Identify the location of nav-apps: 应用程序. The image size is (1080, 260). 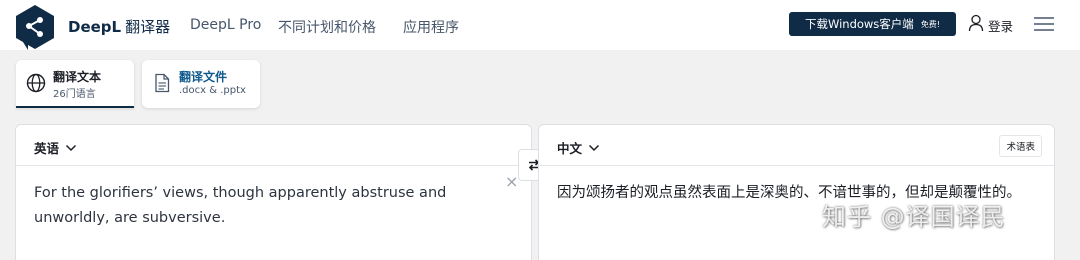
(431, 27).